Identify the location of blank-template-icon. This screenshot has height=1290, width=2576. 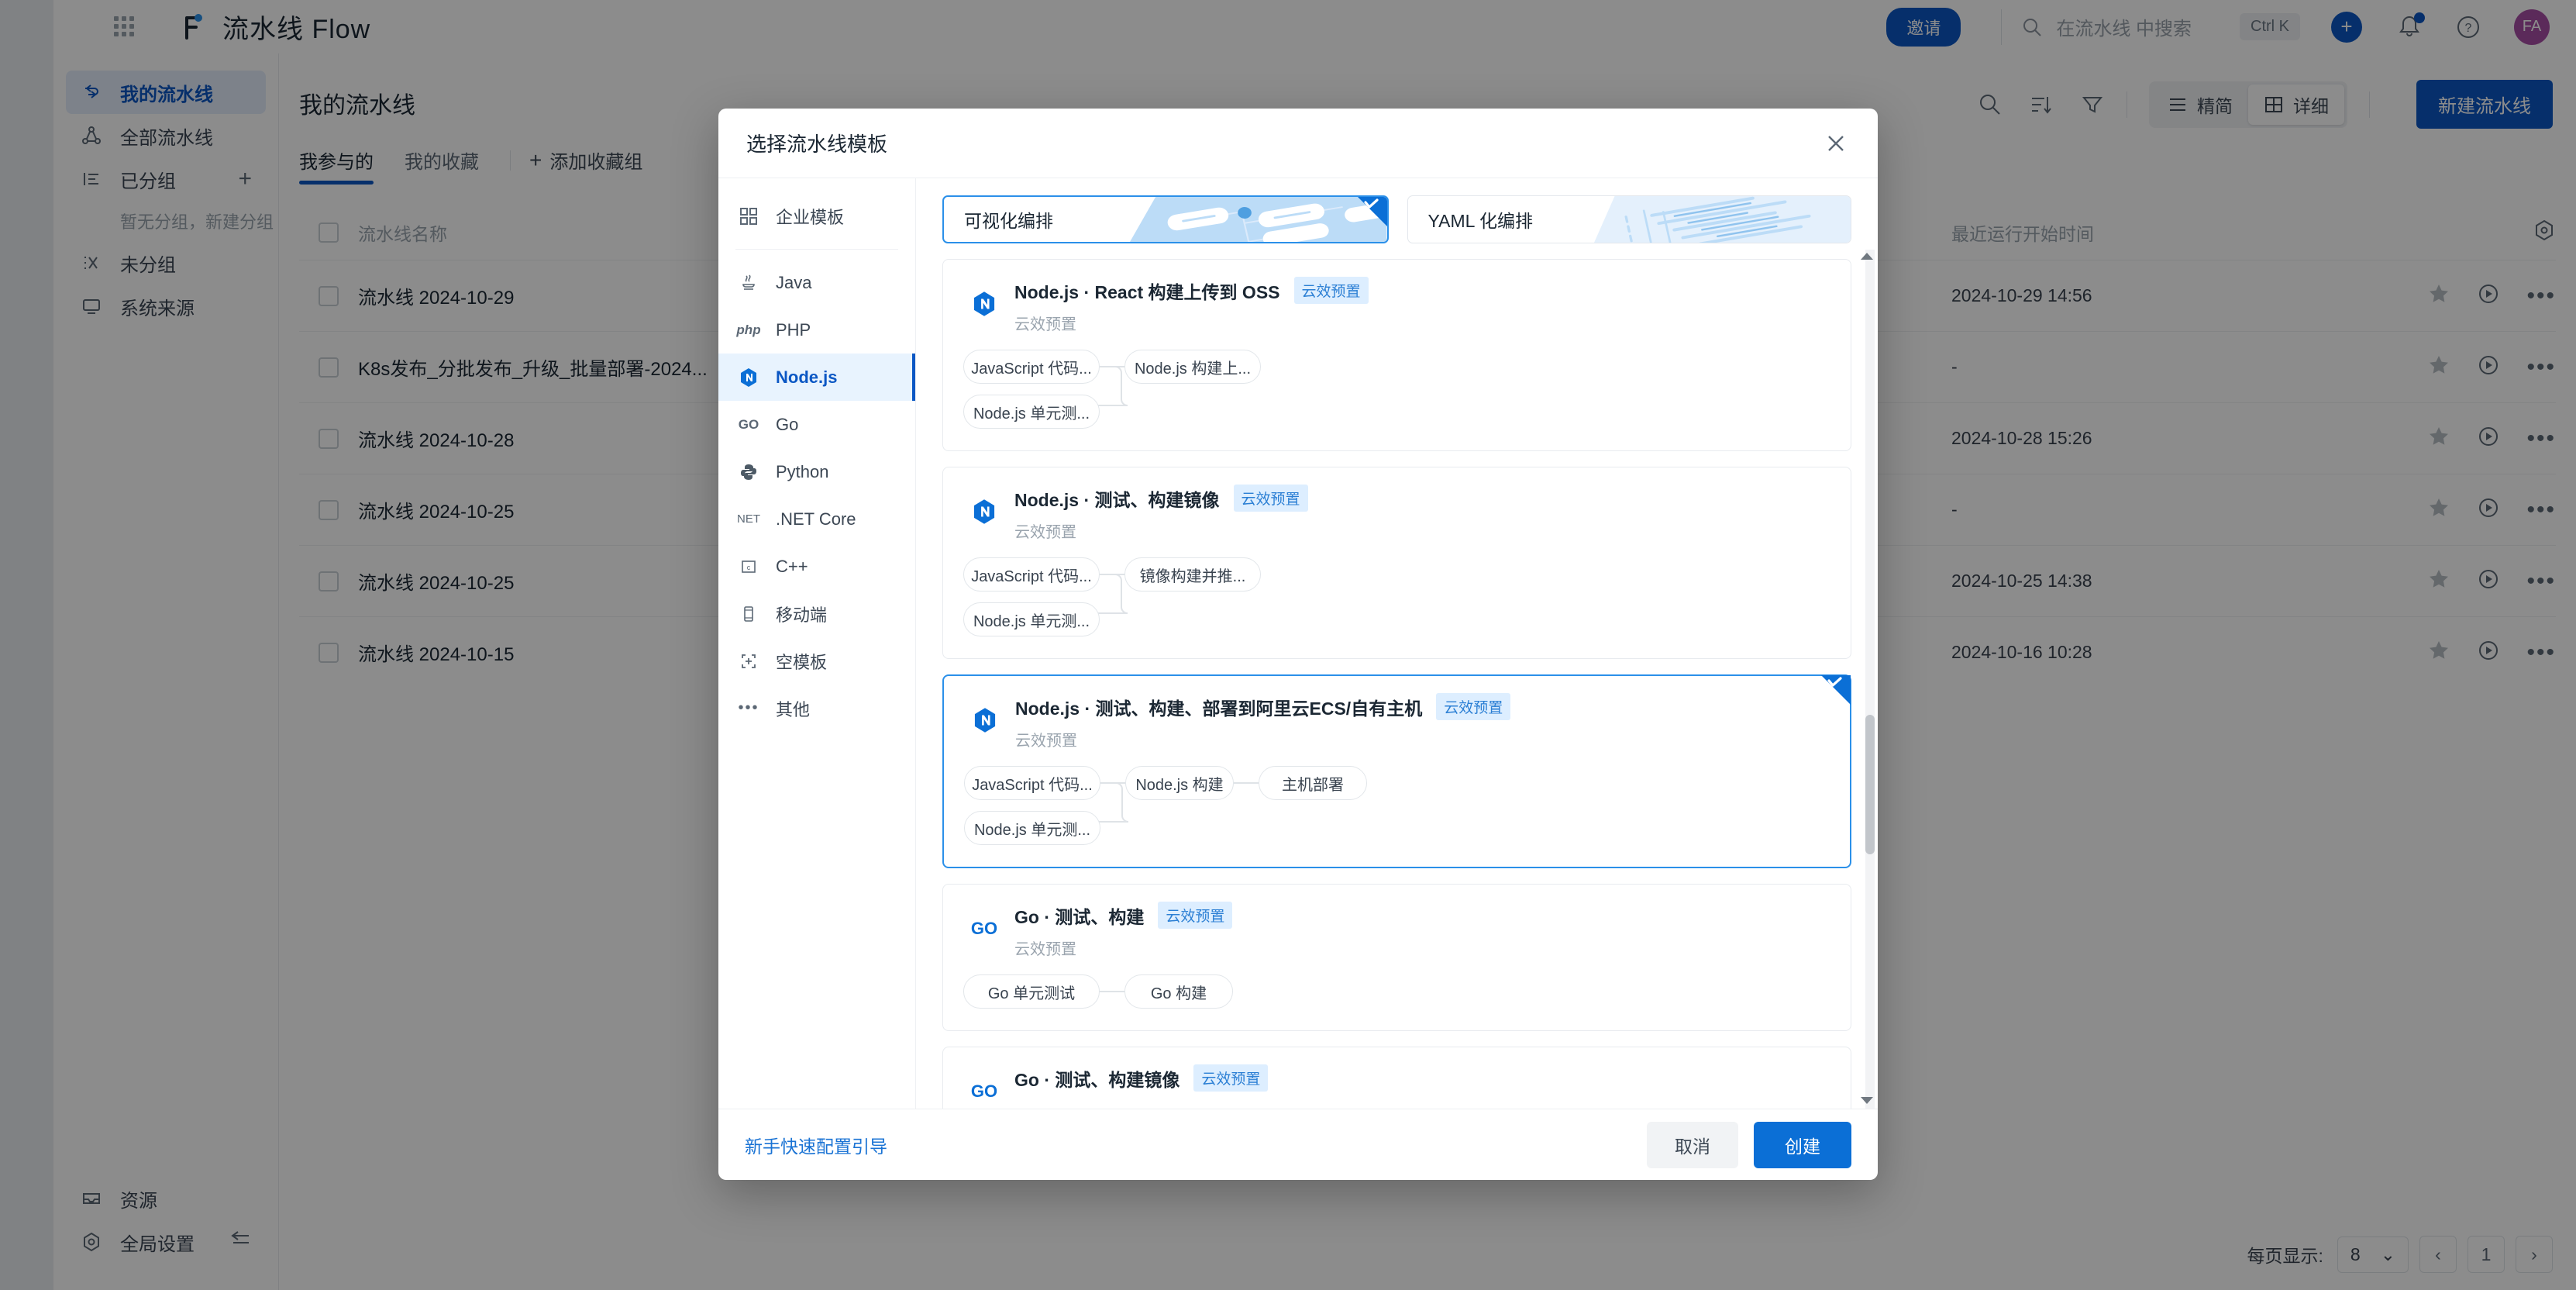
(748, 661).